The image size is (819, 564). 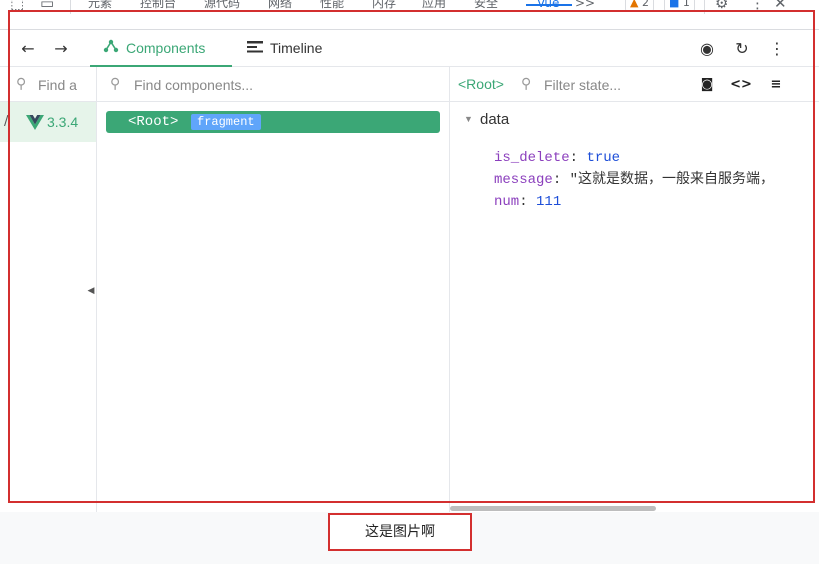 What do you see at coordinates (284, 85) in the screenshot?
I see `component-search-input` at bounding box center [284, 85].